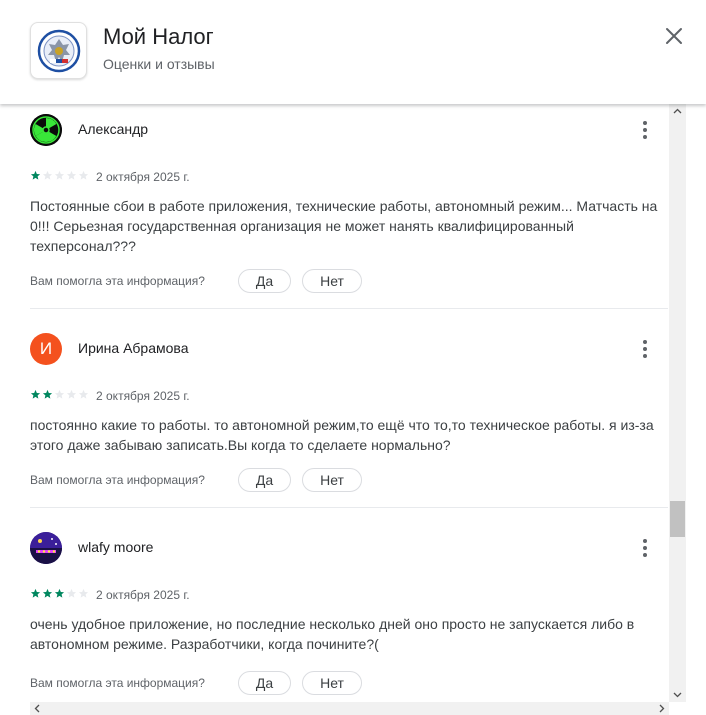 This screenshot has height=715, width=706. I want to click on avatar: И, so click(46, 349).